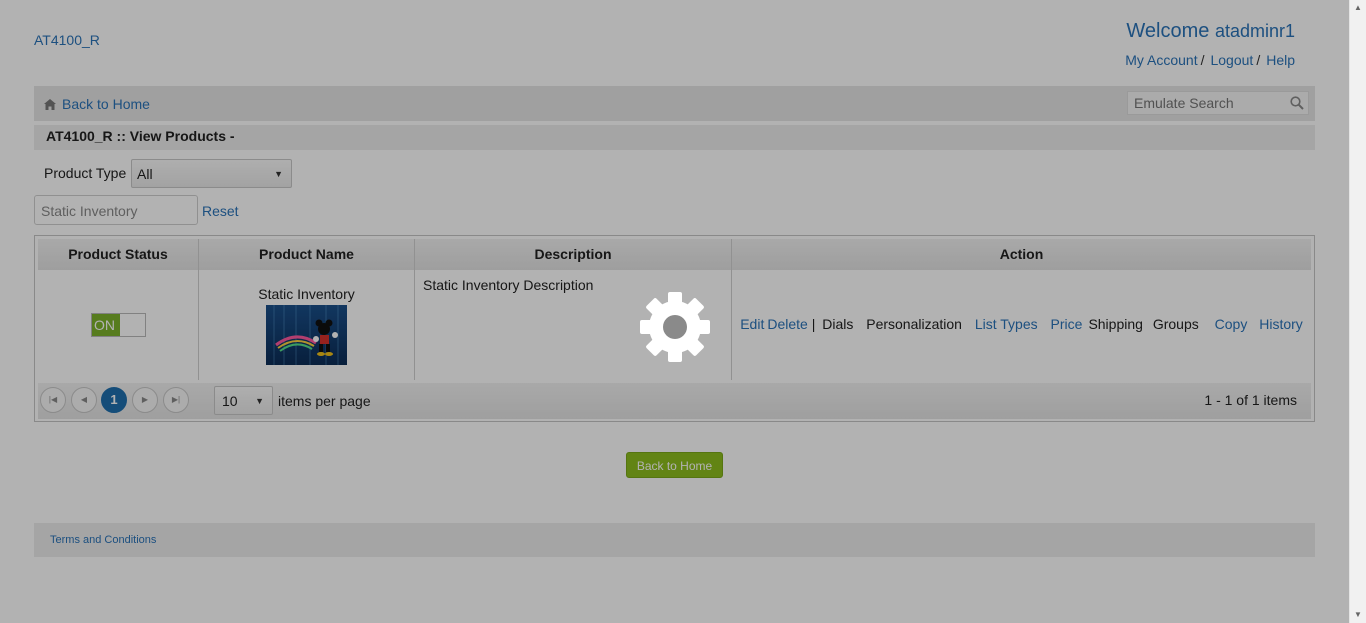 This screenshot has height=623, width=1366. I want to click on vertical-scrollbar: ▲ ▼, so click(1357, 311).